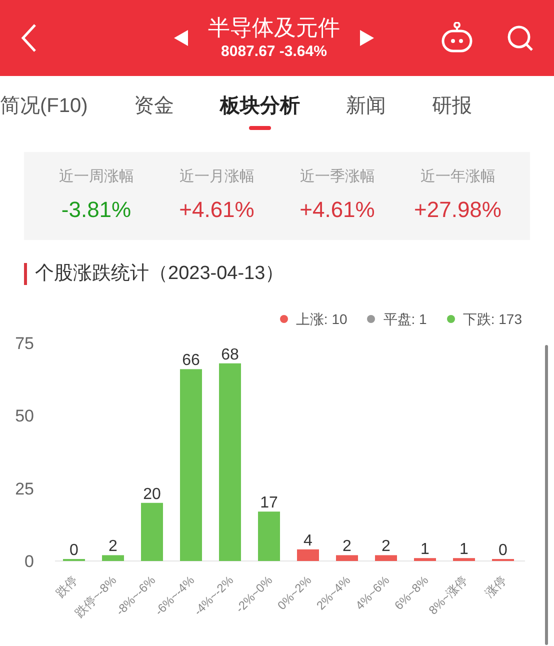 The image size is (554, 646). I want to click on stat-value: -3.81%, so click(96, 210).